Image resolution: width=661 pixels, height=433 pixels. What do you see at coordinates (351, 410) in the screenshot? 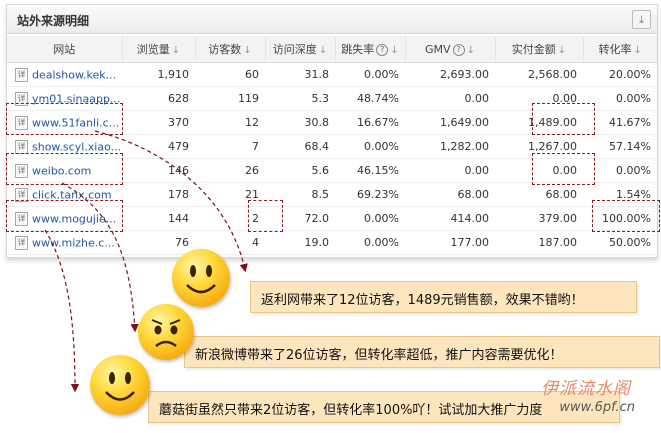
I see `callout-text: 蘑菇街虽然只带来2位访客，但转化率100%吖！试试加大推广力度` at bounding box center [351, 410].